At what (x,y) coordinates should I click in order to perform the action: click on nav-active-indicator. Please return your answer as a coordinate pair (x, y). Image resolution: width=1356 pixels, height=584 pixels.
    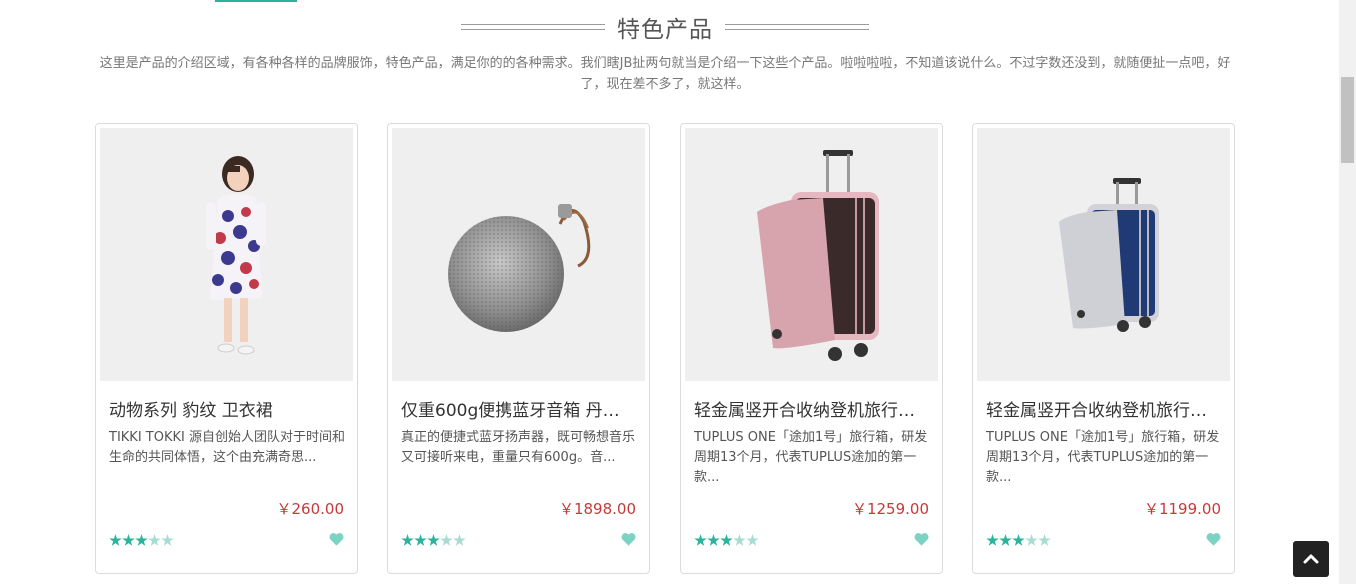
    Looking at the image, I should click on (256, 1).